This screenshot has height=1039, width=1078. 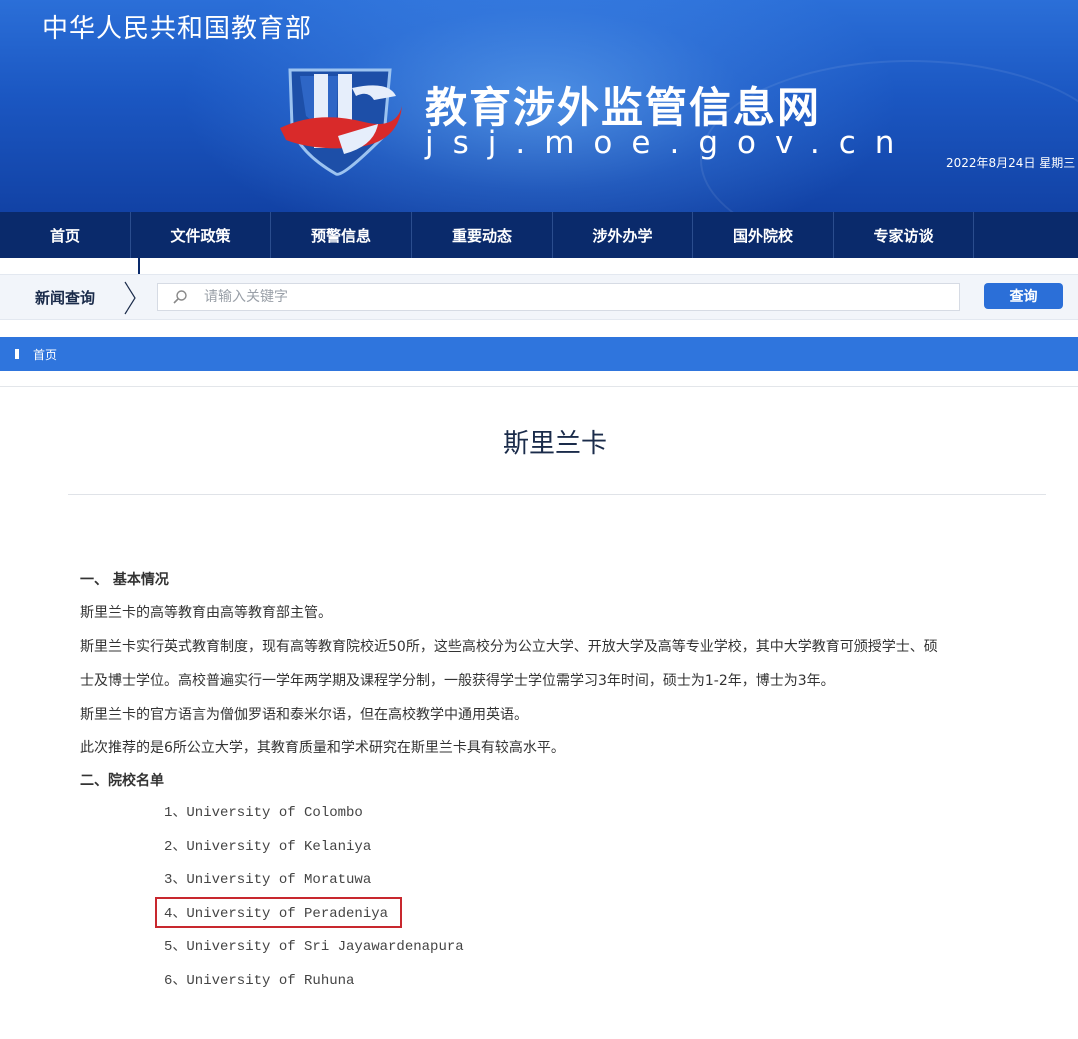 What do you see at coordinates (45, 354) in the screenshot?
I see `breadcrumb-home-link: 首页` at bounding box center [45, 354].